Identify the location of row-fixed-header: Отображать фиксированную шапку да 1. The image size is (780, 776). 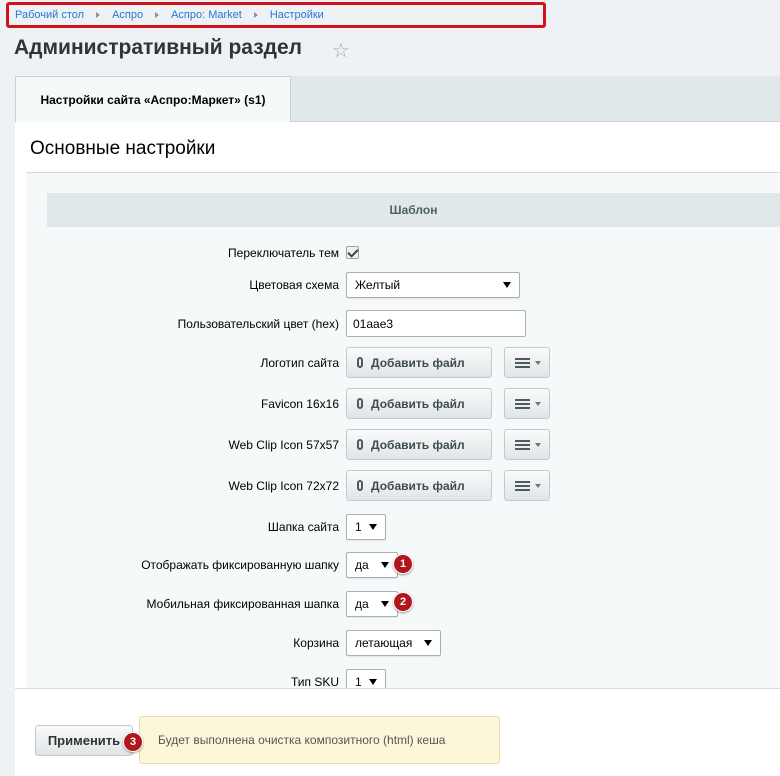
(403, 565).